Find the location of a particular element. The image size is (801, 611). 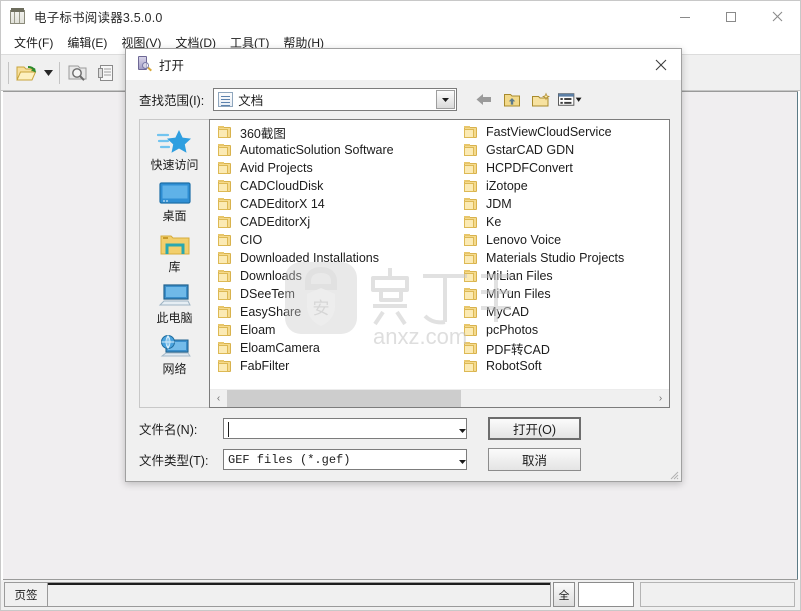

file-name-dropdown-button is located at coordinates (462, 429).